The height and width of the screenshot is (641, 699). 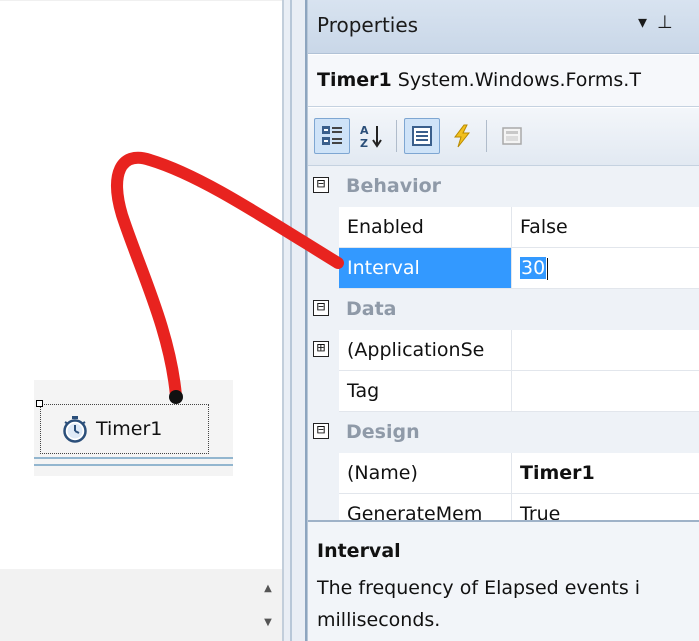 I want to click on category-design: ⊟ Design, so click(x=503, y=432).